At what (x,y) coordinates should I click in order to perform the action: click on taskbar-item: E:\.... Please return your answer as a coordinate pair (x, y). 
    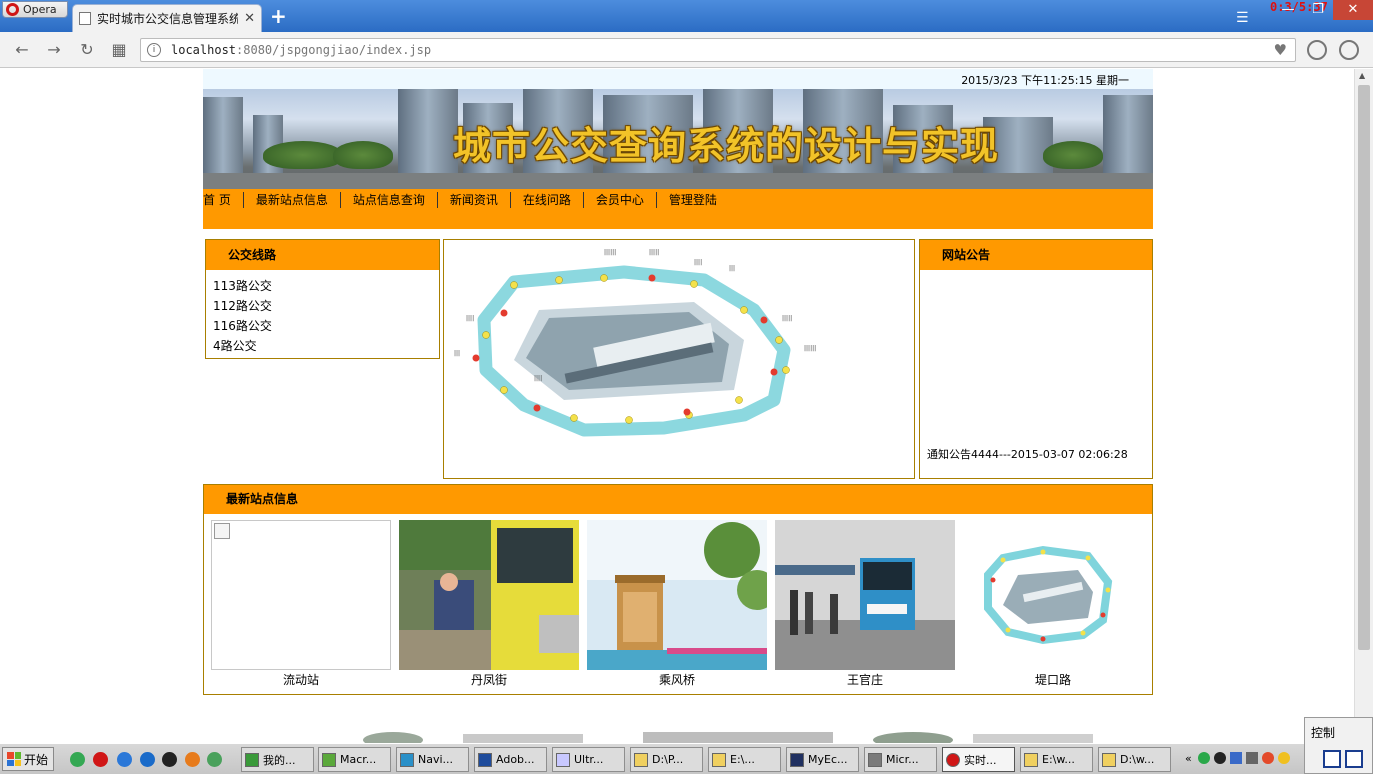
    Looking at the image, I should click on (744, 759).